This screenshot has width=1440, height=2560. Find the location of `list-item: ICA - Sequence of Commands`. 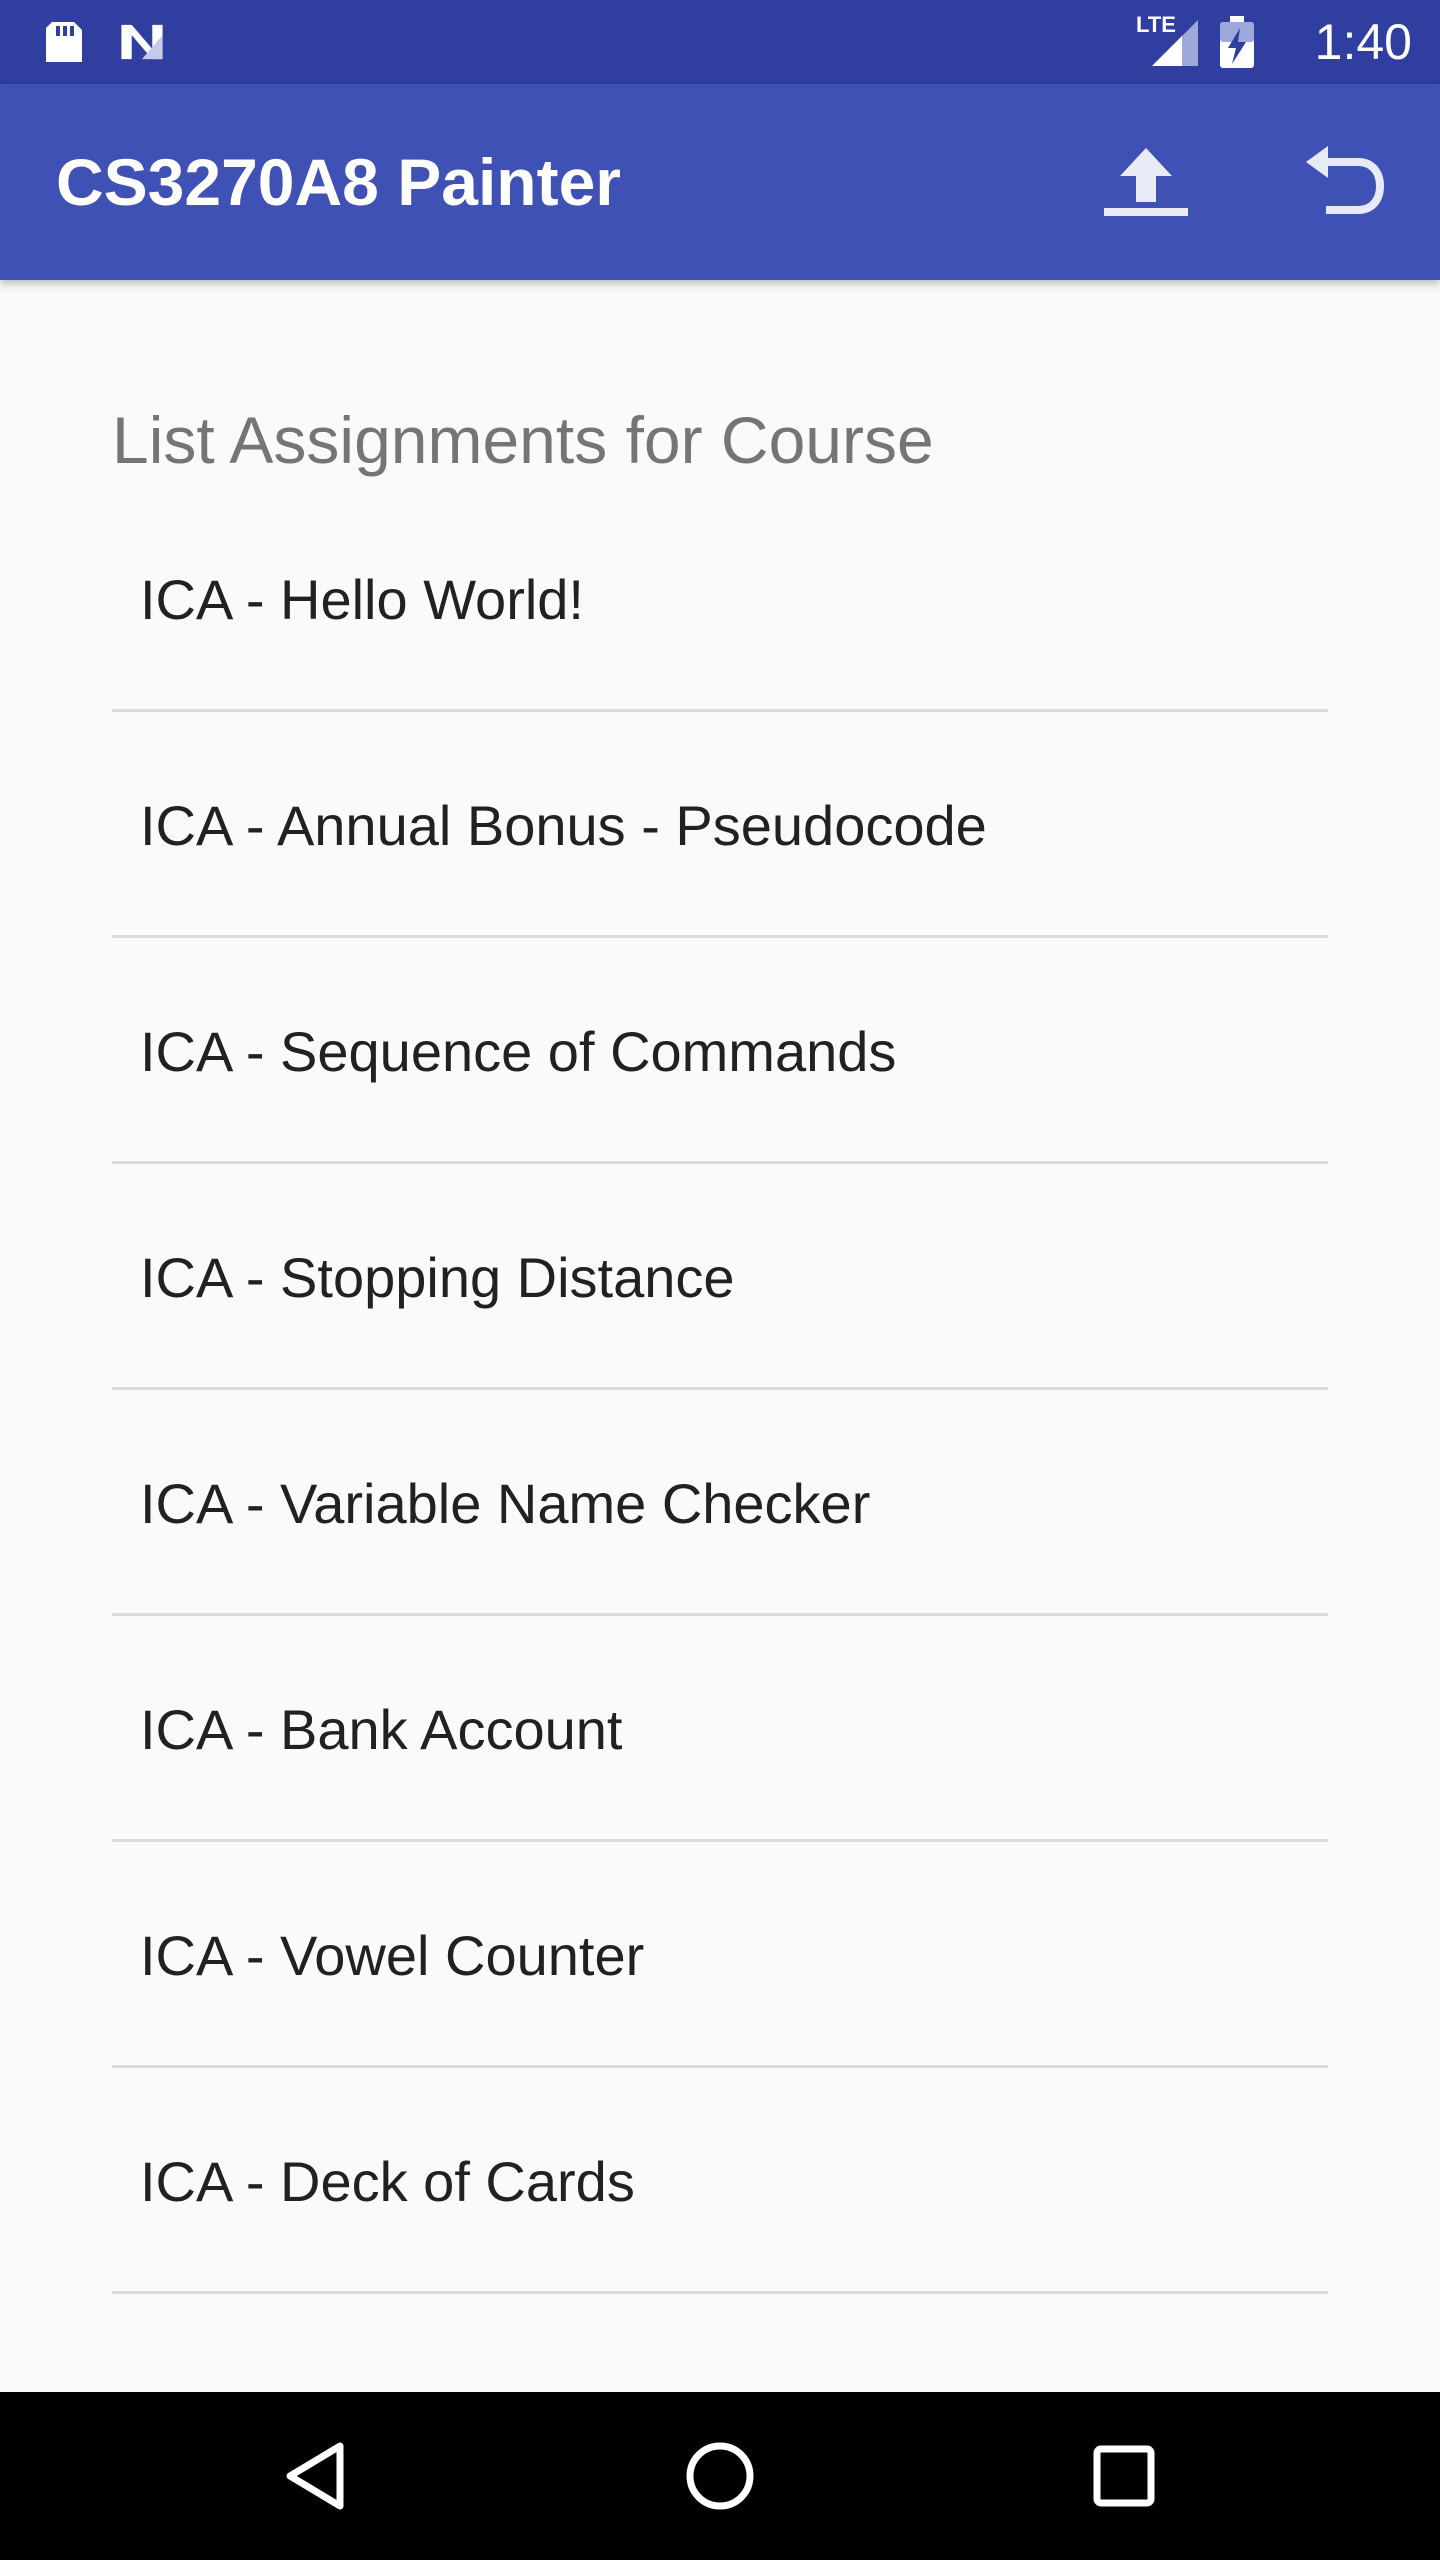

list-item: ICA - Sequence of Commands is located at coordinates (720, 1051).